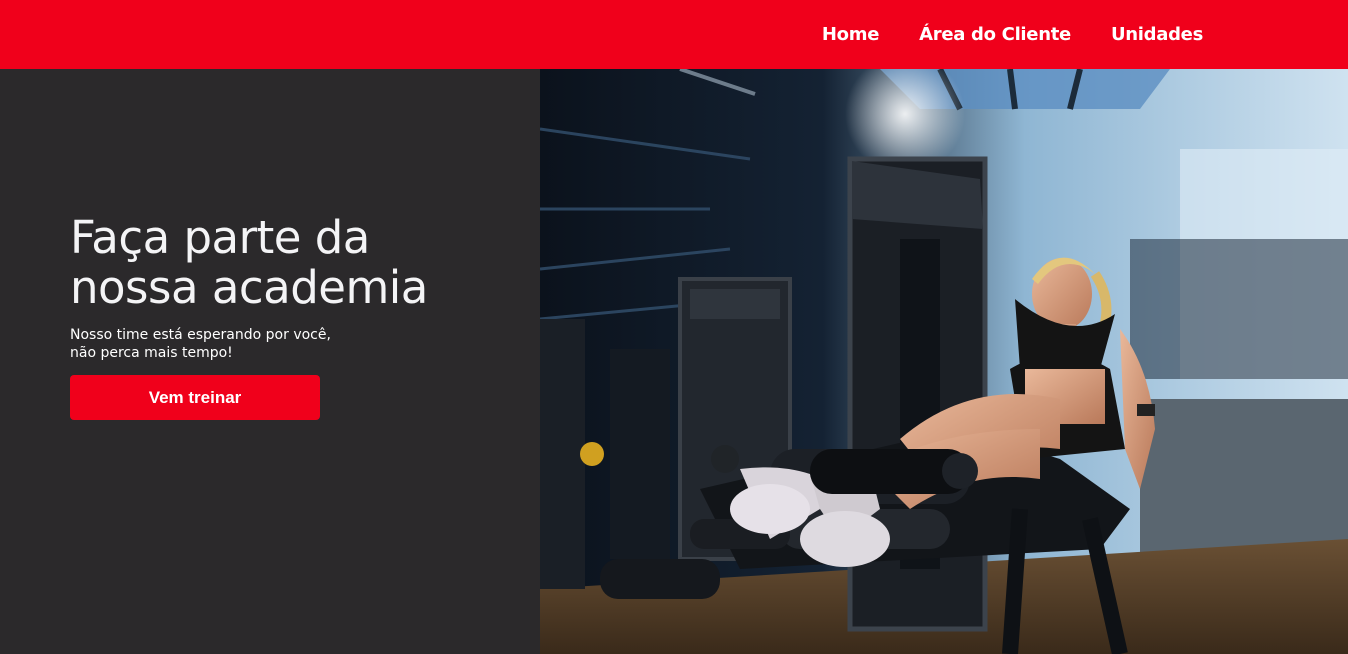 This screenshot has height=654, width=1348. What do you see at coordinates (1157, 34) in the screenshot?
I see `nav-units-link: Unidades` at bounding box center [1157, 34].